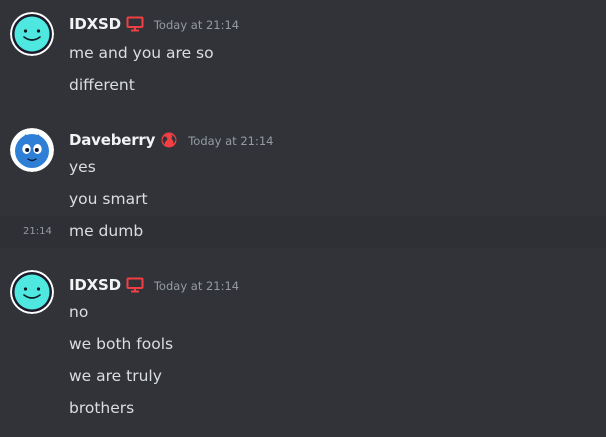 The image size is (606, 437). I want to click on message-line: different, so click(303, 86).